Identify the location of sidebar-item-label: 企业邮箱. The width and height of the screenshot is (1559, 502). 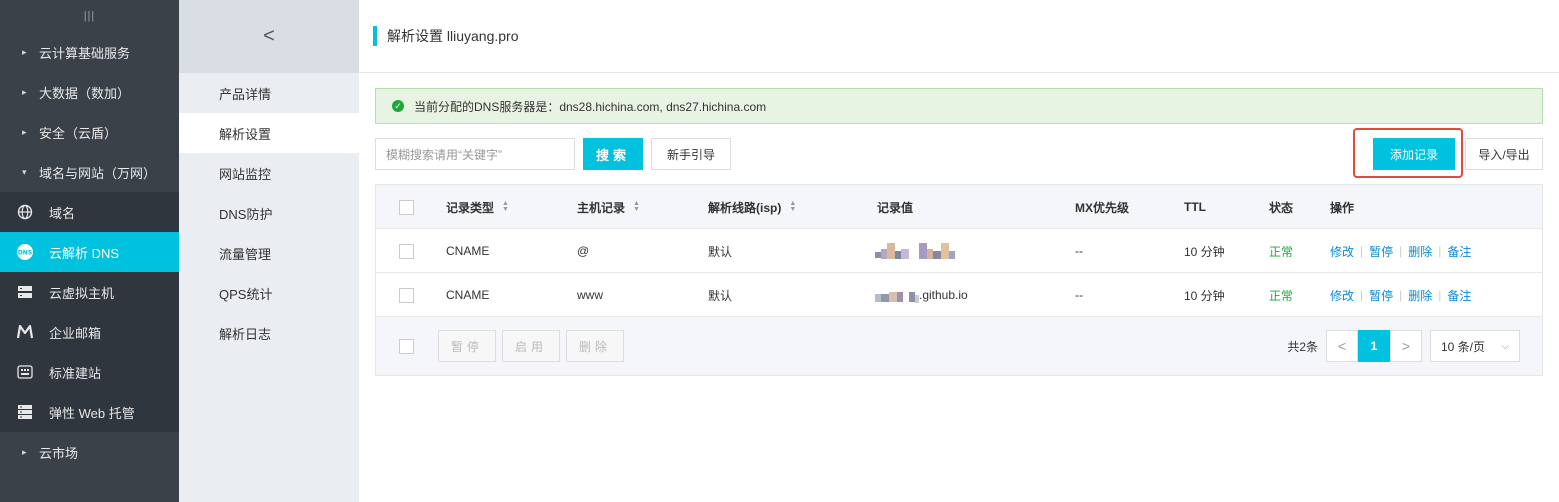
(75, 333).